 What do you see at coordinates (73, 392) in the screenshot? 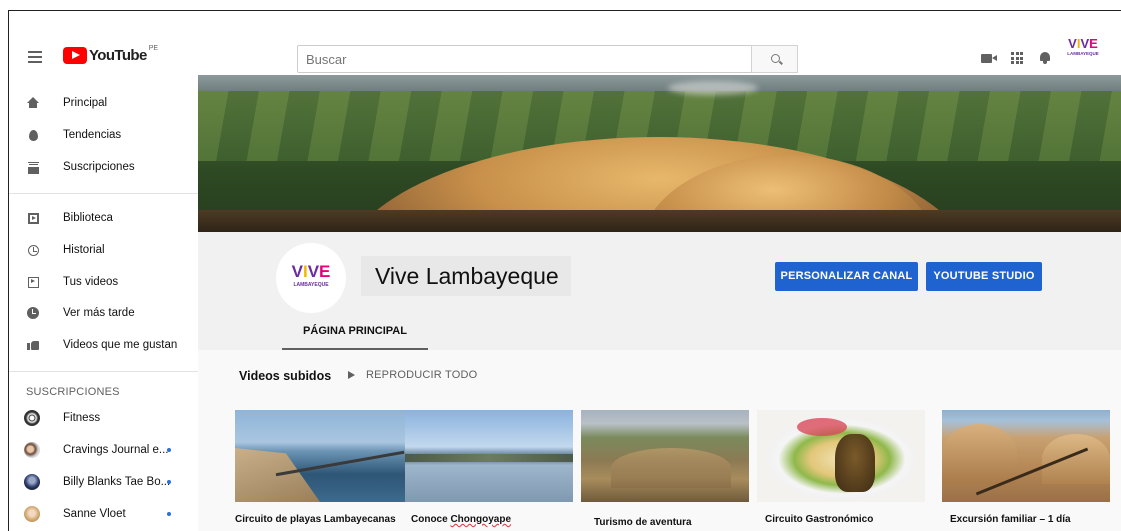
I see `subscriptions-heading: SUSCRIPCIONES` at bounding box center [73, 392].